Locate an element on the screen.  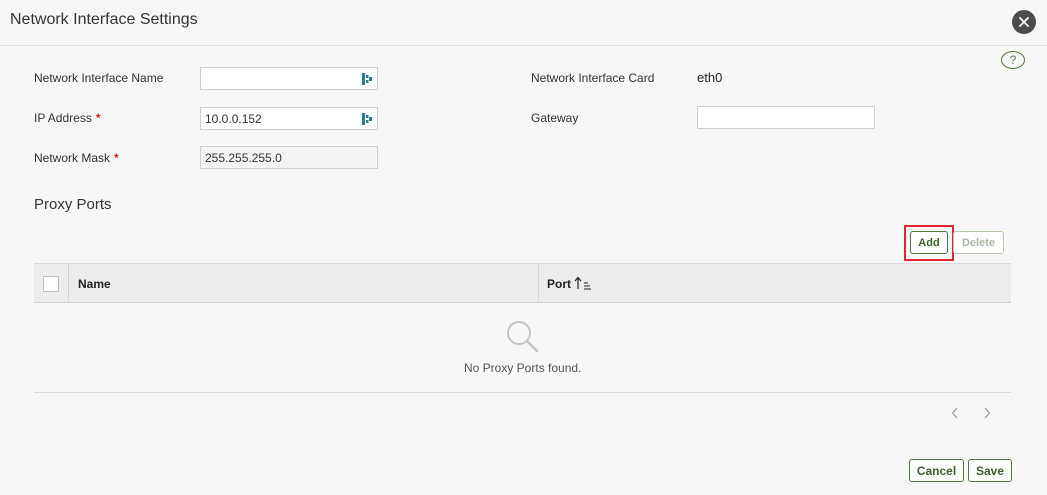
network-mask-input: 255.255.255.0 is located at coordinates (289, 157).